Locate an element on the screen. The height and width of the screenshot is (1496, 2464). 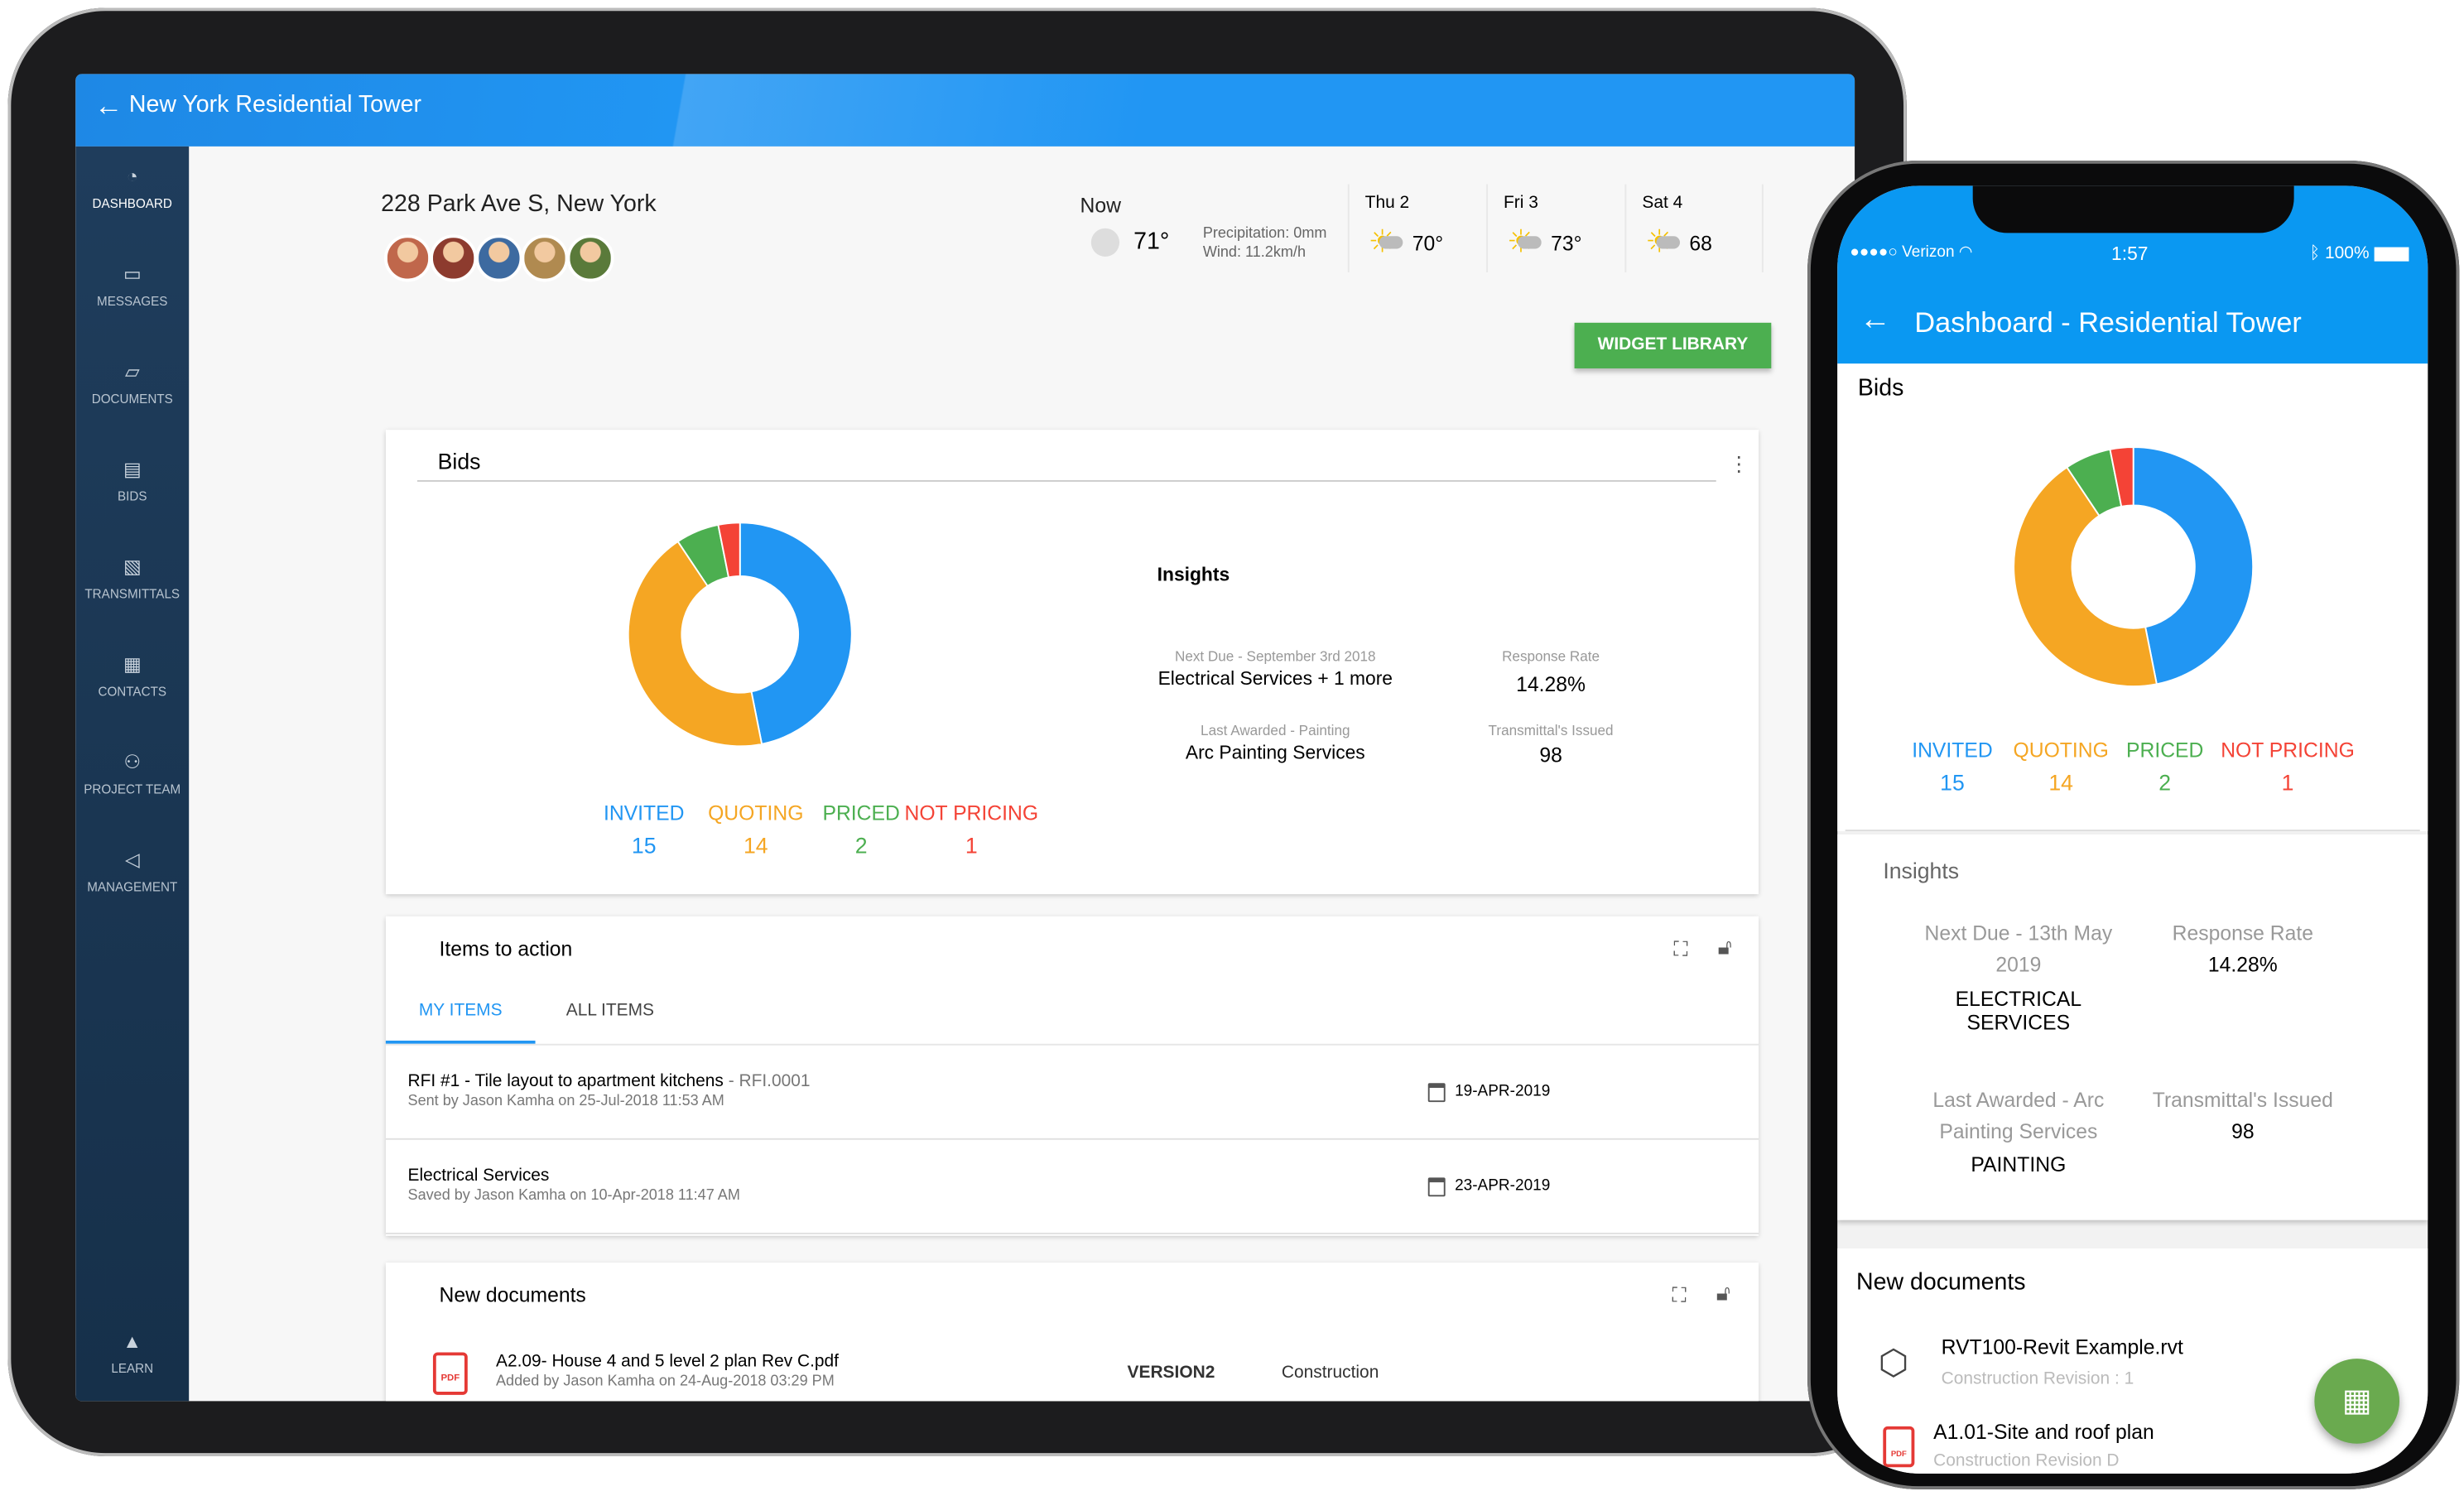
phone-notch is located at coordinates (2133, 209).